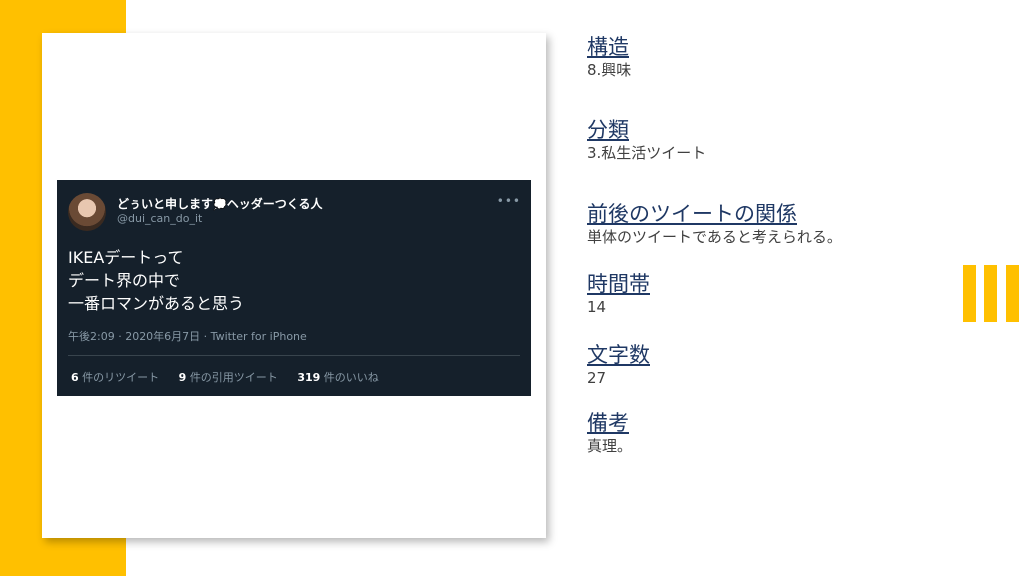 The image size is (1024, 576). I want to click on like-stat: 319 件のいいね, so click(337, 377).